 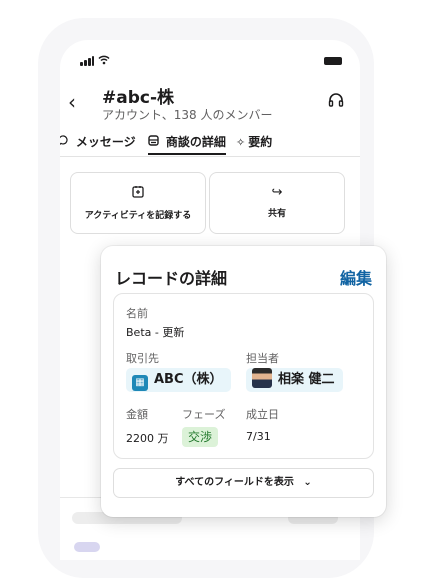 What do you see at coordinates (262, 358) in the screenshot?
I see `owner-label: 担当者` at bounding box center [262, 358].